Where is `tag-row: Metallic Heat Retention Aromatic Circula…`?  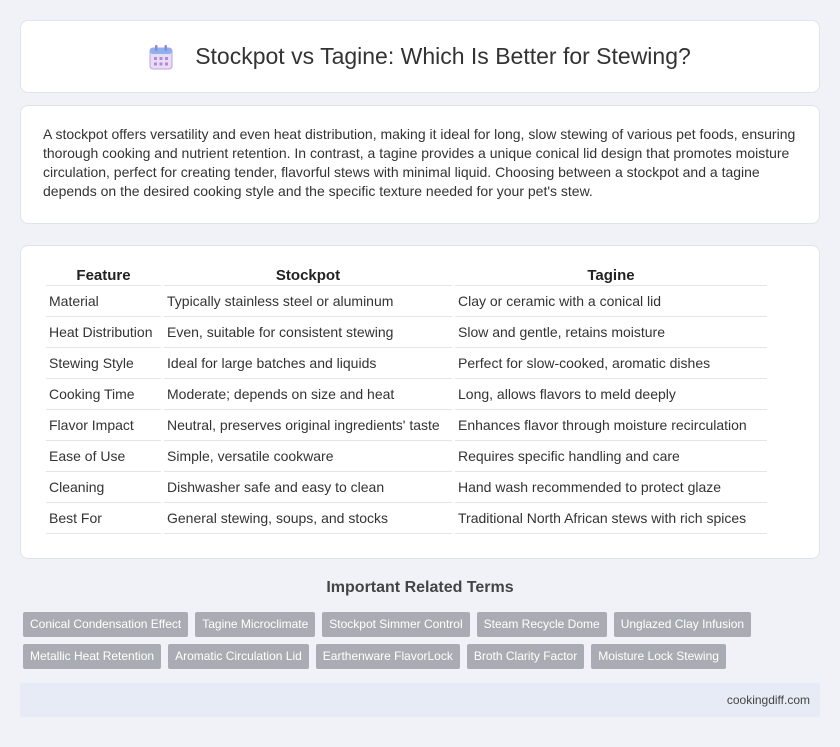 tag-row: Metallic Heat Retention Aromatic Circula… is located at coordinates (423, 656).